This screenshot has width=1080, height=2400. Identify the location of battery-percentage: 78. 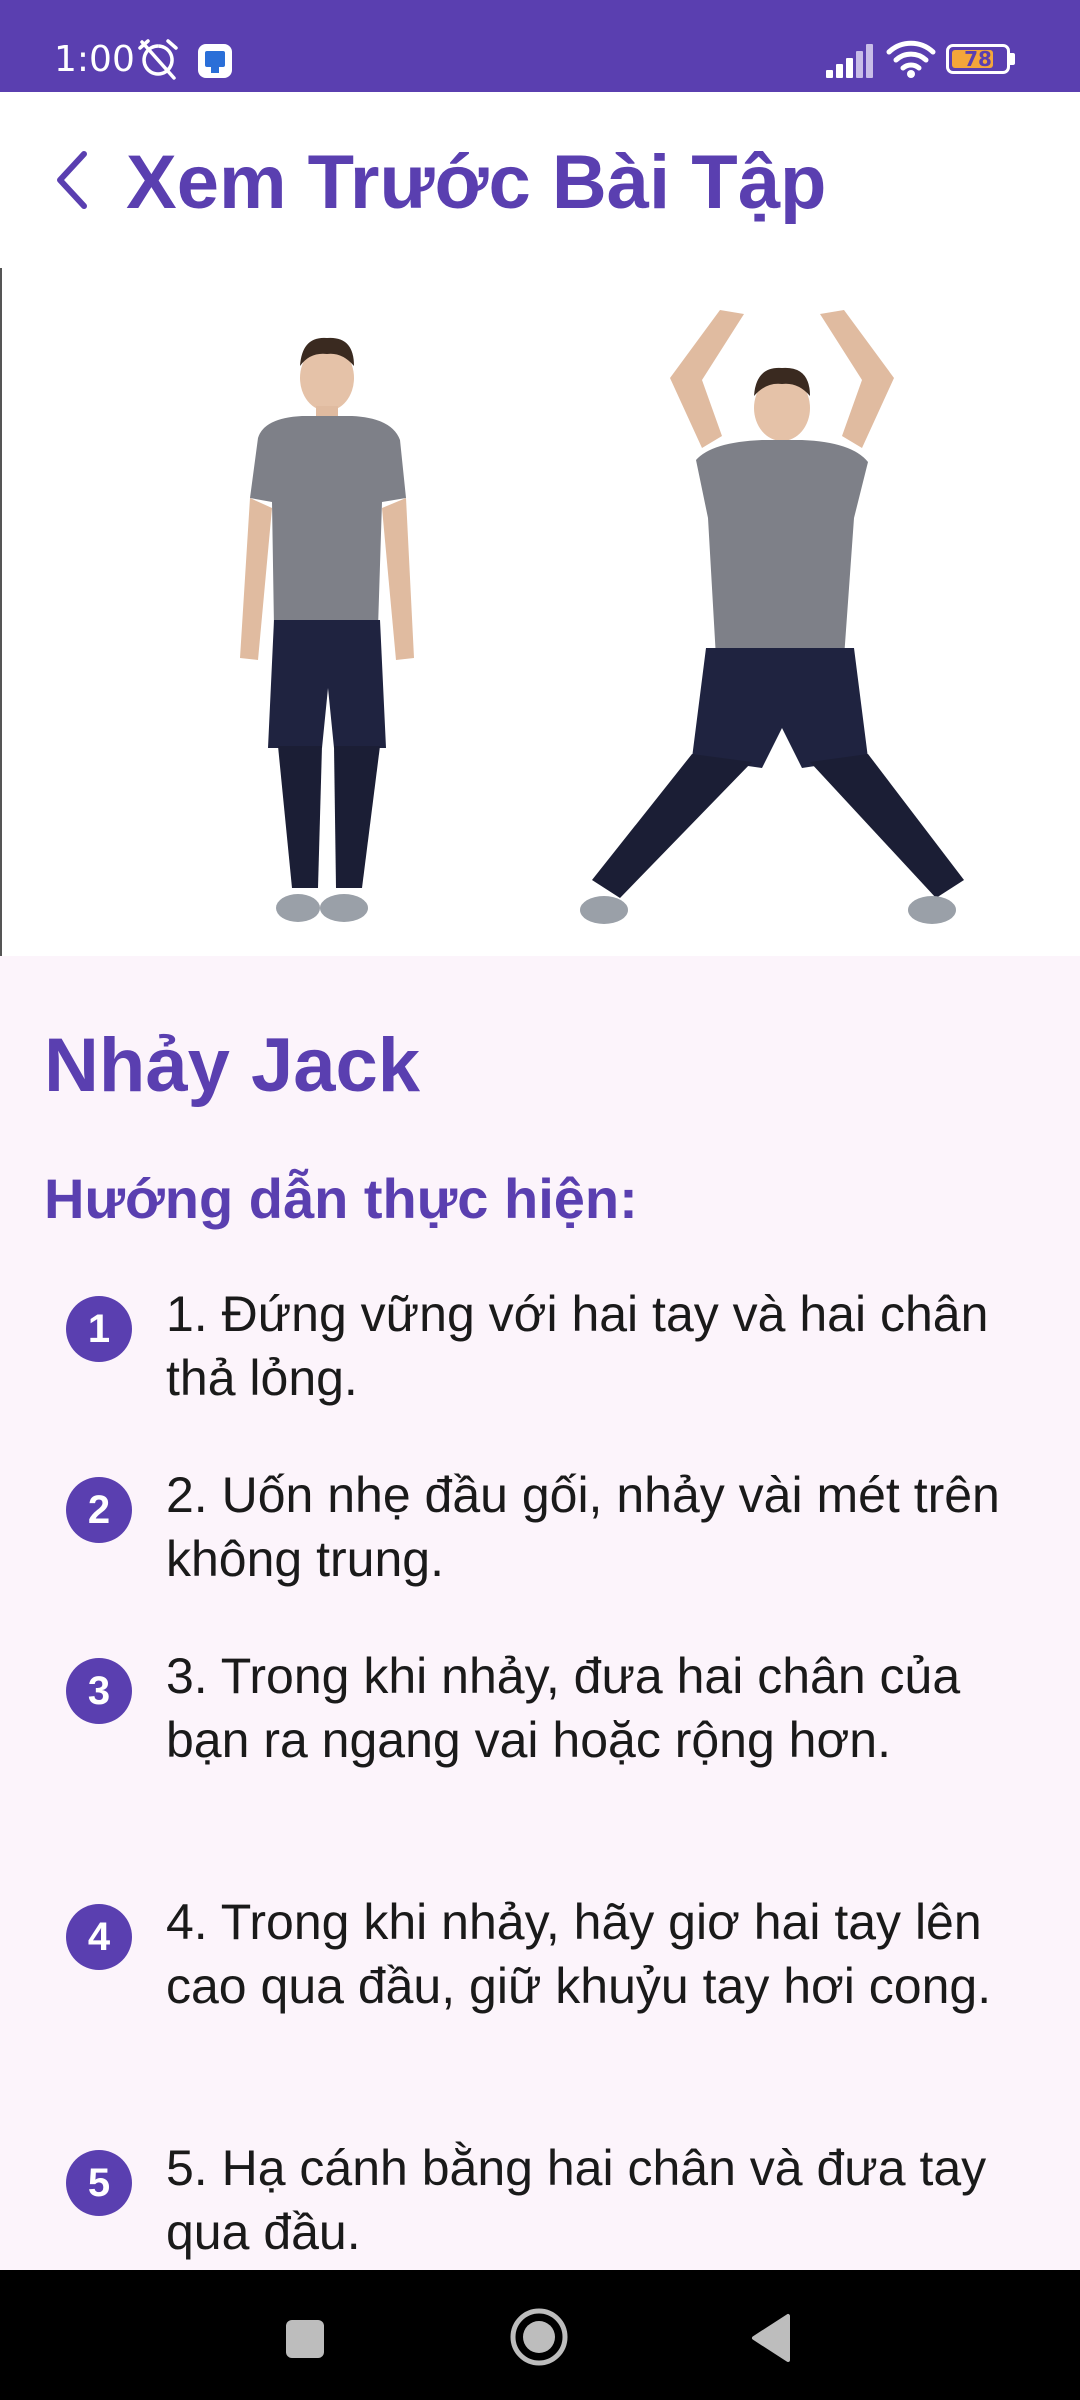
(978, 59).